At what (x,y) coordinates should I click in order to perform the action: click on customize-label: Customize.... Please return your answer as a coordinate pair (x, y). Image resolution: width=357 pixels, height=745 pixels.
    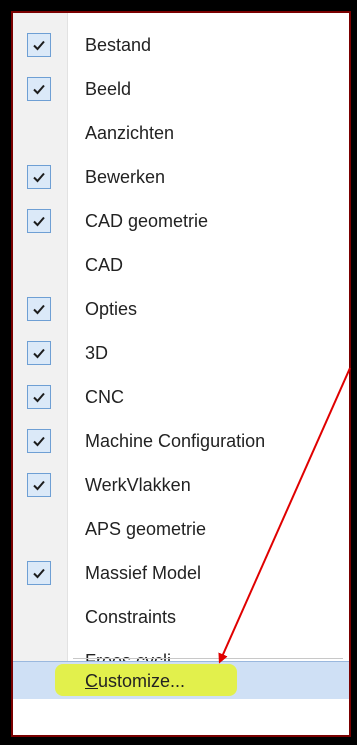
    Looking at the image, I should click on (135, 681).